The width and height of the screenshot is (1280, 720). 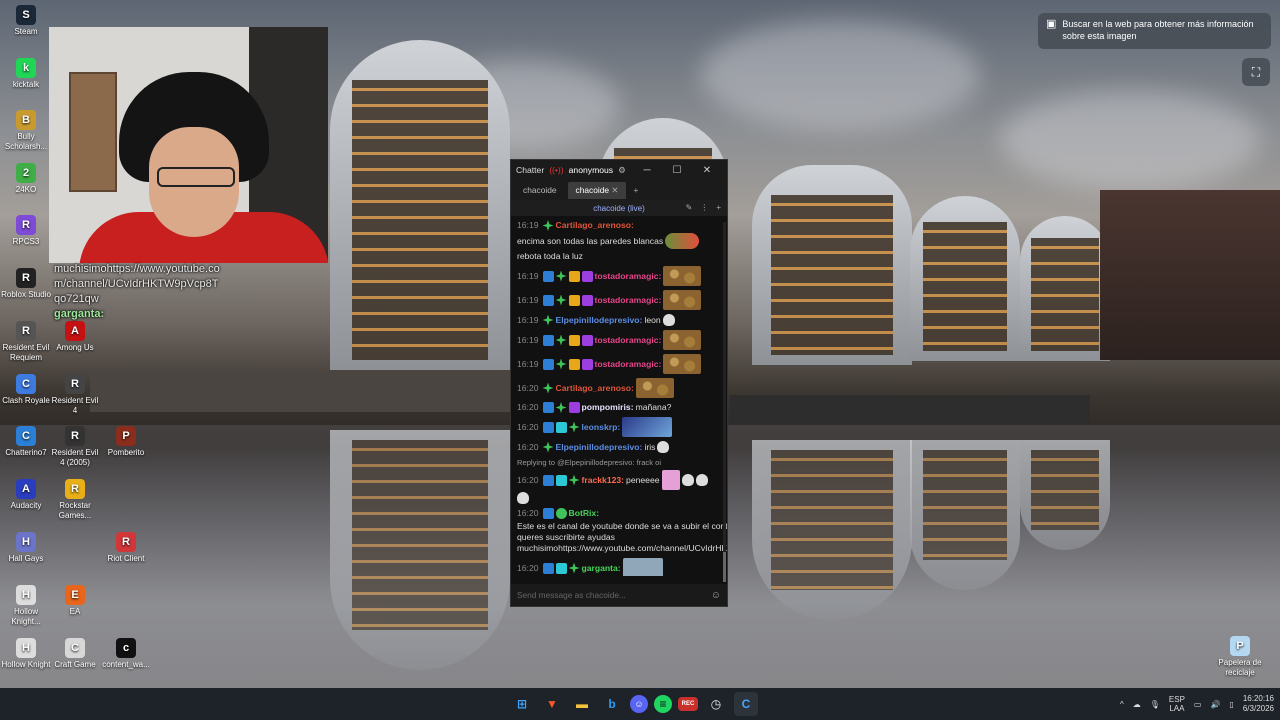 What do you see at coordinates (582, 704) in the screenshot?
I see `file-explorer-icon: ▬` at bounding box center [582, 704].